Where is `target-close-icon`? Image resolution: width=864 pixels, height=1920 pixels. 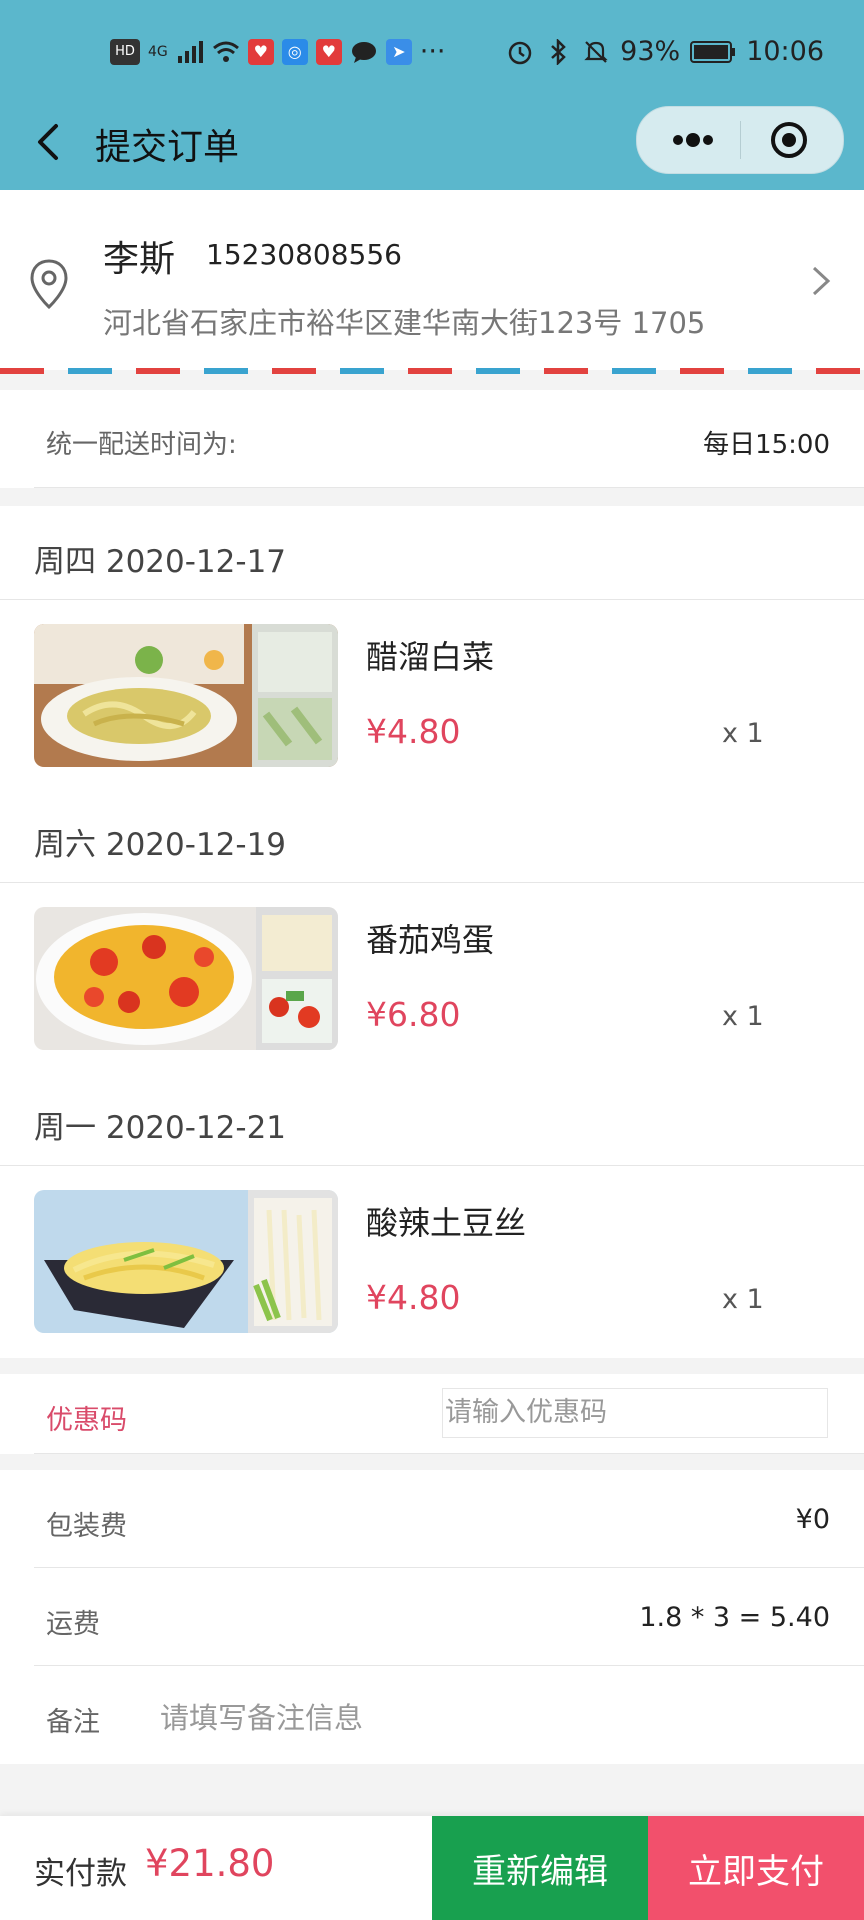
target-close-icon is located at coordinates (789, 140).